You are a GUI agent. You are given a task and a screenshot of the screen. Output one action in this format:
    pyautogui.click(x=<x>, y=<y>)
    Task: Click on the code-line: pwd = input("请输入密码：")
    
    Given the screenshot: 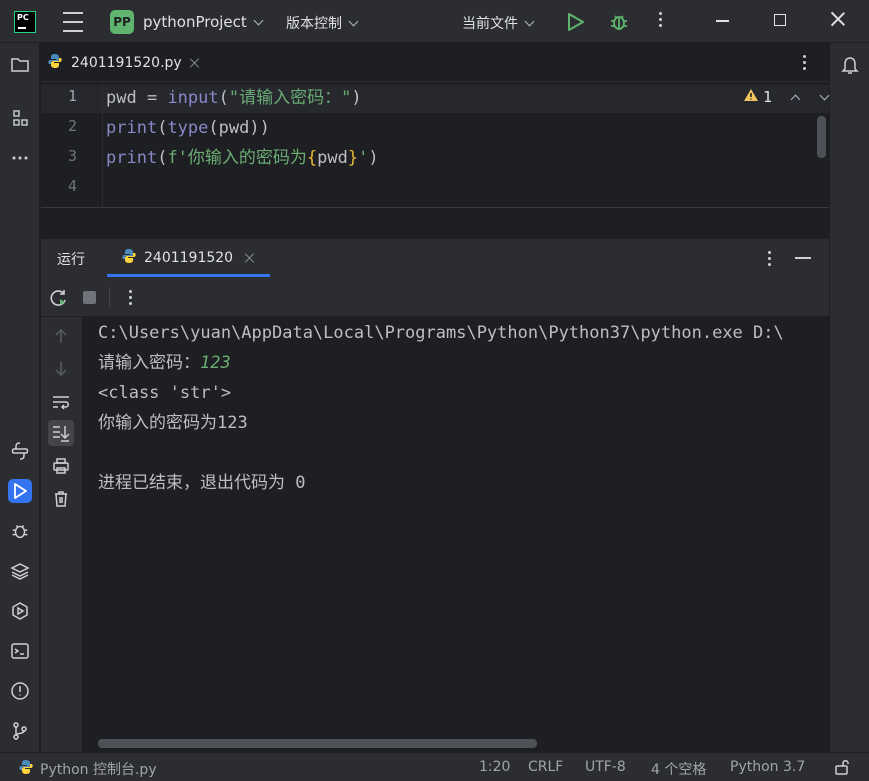 What is the action you would take?
    pyautogui.click(x=234, y=98)
    